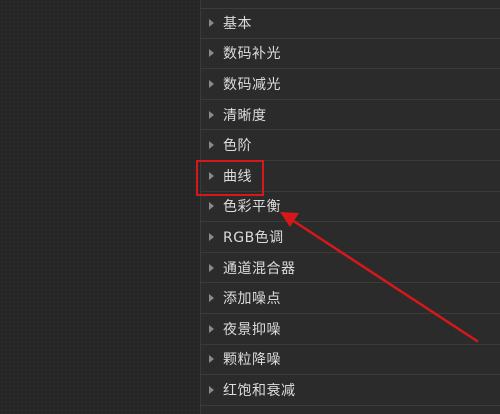 The width and height of the screenshot is (500, 414). What do you see at coordinates (253, 237) in the screenshot?
I see `adjustment-item-label: RGB色调` at bounding box center [253, 237].